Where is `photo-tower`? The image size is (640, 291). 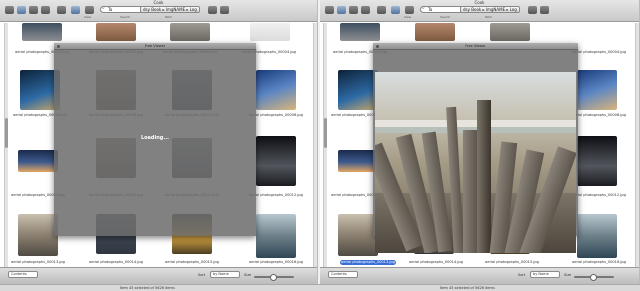 photo-tower is located at coordinates (484, 176).